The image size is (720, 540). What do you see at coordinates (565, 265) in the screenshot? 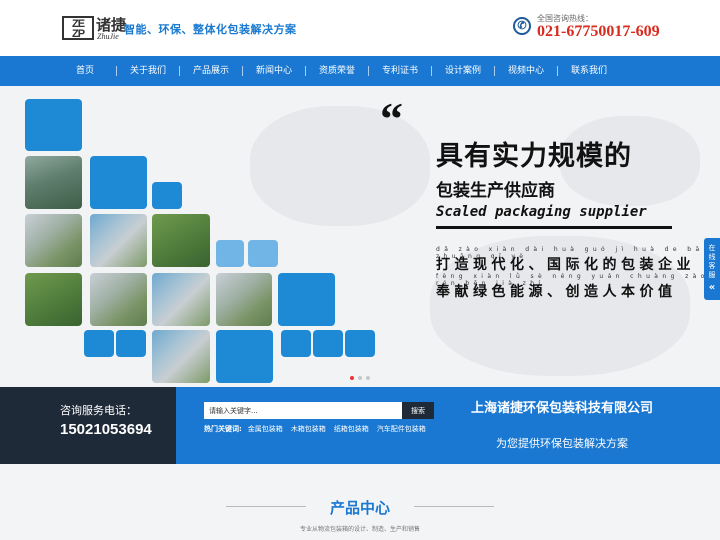
I see `banner-line: 打造现代化、国际化的包装企业` at bounding box center [565, 265].